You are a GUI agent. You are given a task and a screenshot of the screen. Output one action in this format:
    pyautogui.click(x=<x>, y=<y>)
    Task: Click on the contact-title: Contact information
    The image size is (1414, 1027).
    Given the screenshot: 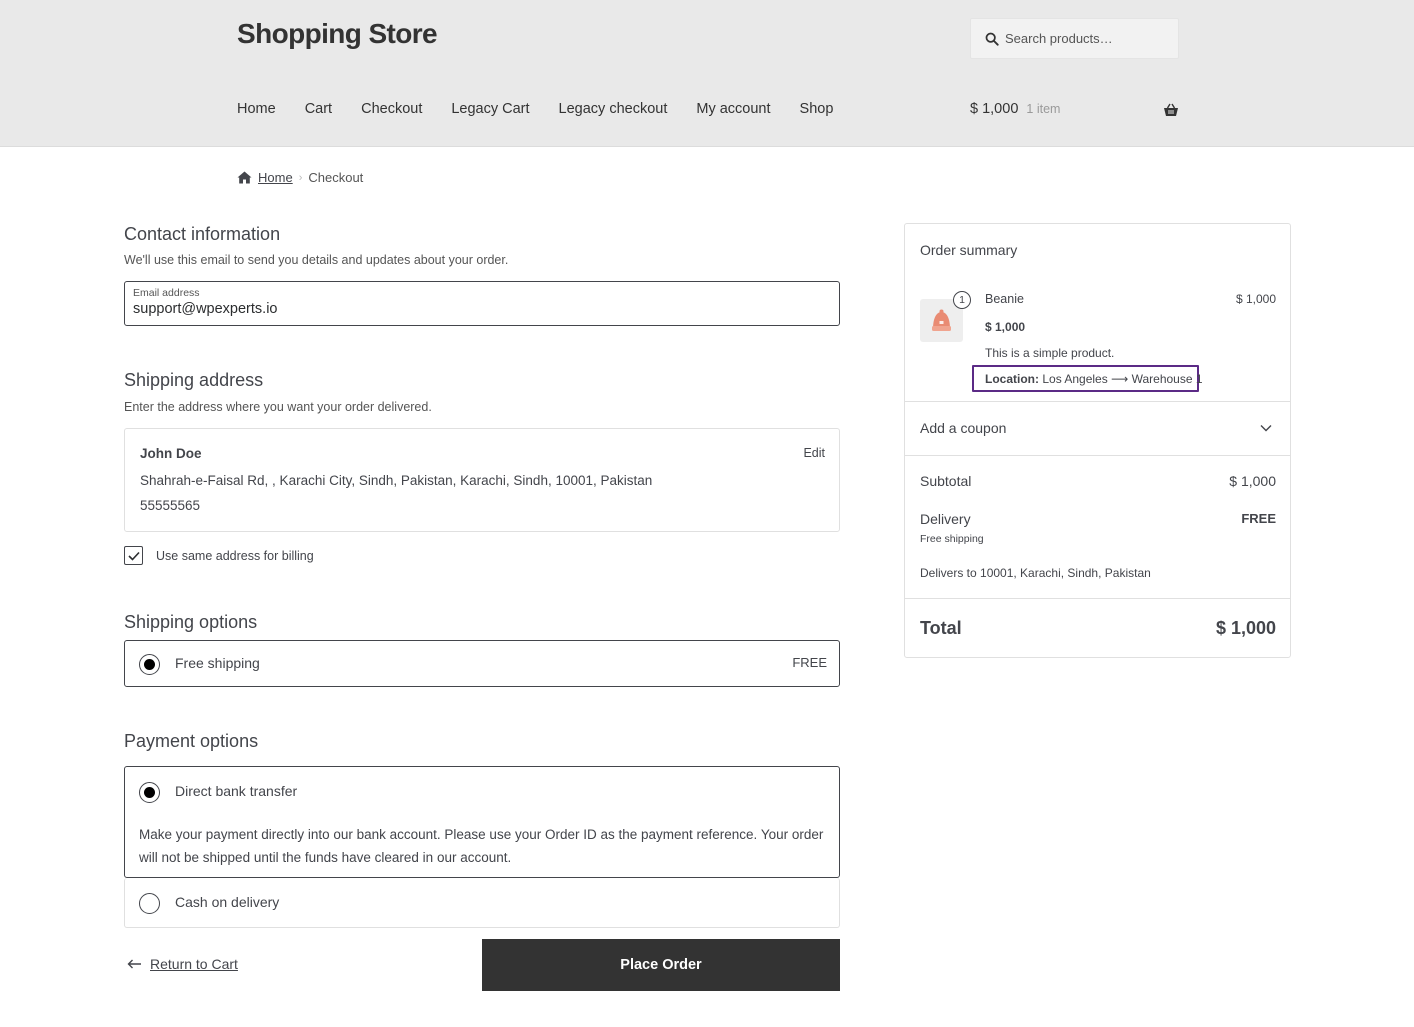 What is the action you would take?
    pyautogui.click(x=202, y=234)
    